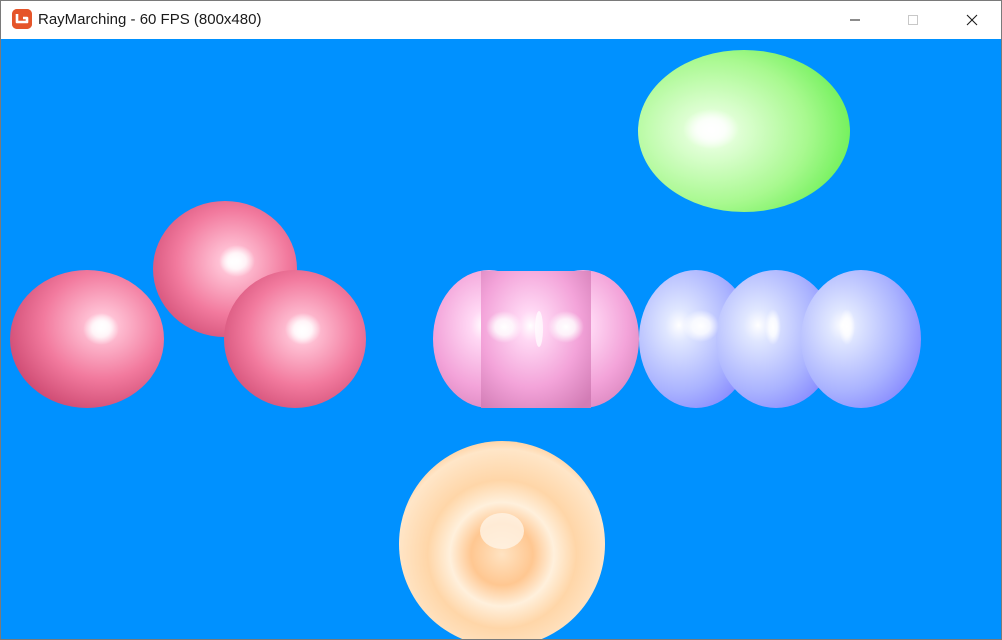 This screenshot has height=640, width=1002. What do you see at coordinates (22, 19) in the screenshot?
I see `monogame-icon` at bounding box center [22, 19].